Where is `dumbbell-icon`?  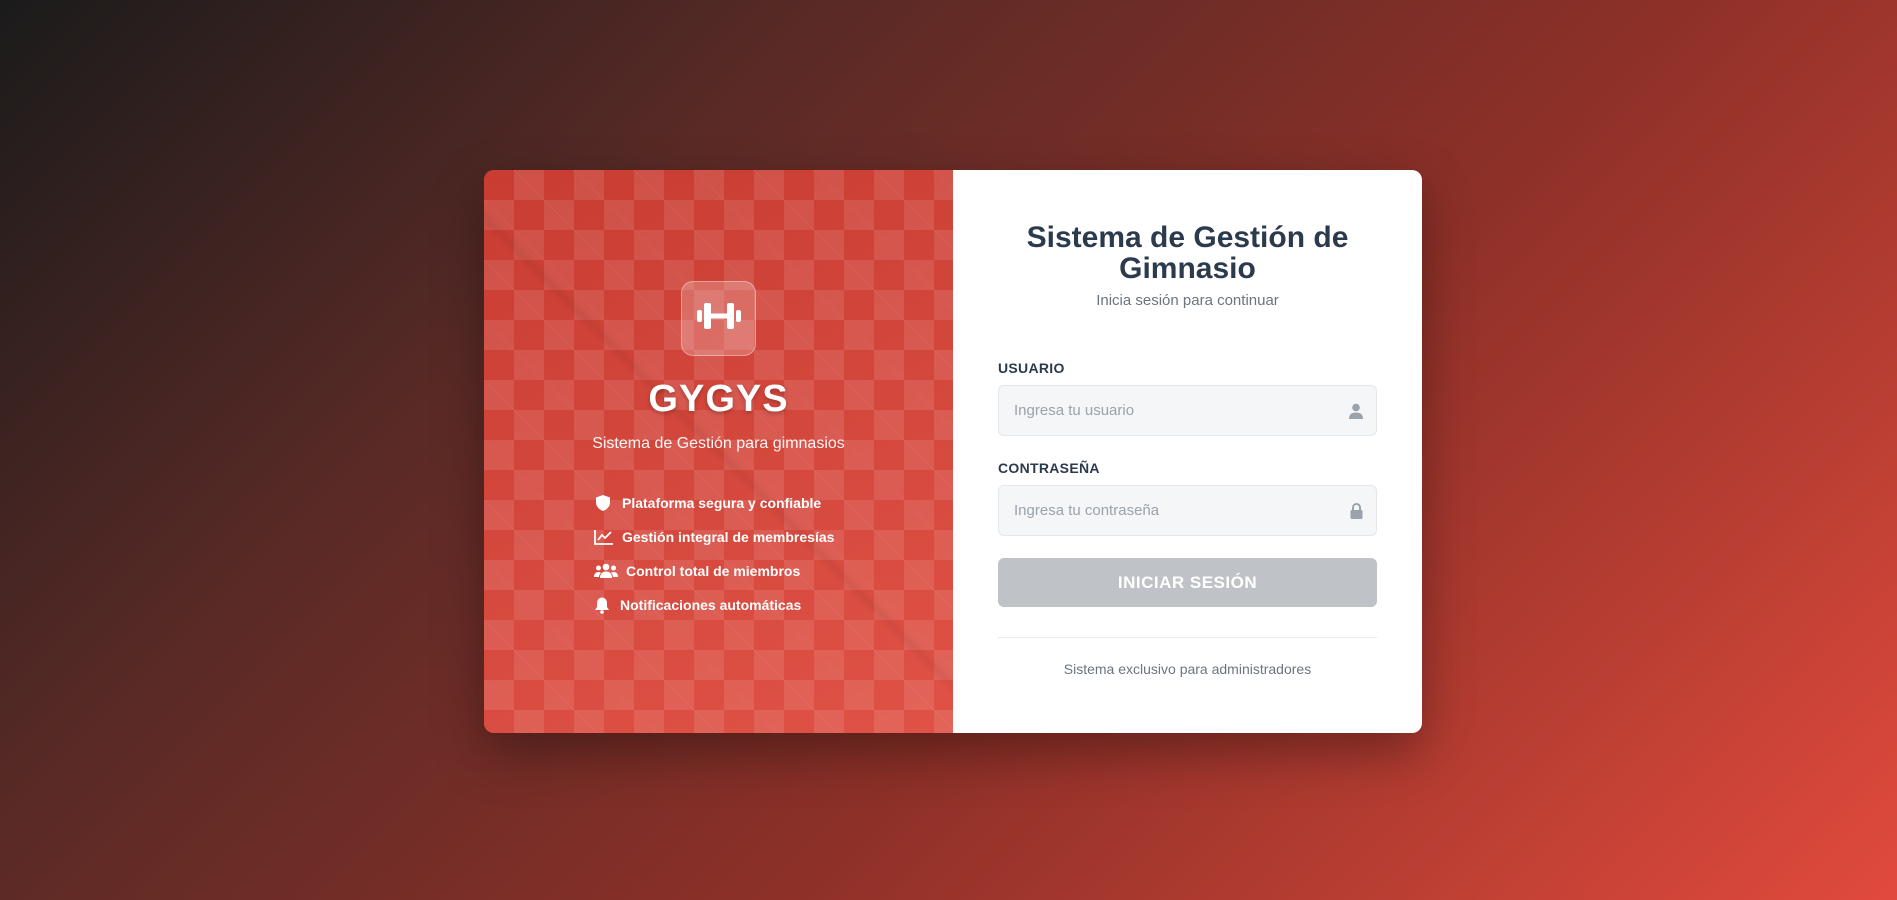
dumbbell-icon is located at coordinates (719, 318).